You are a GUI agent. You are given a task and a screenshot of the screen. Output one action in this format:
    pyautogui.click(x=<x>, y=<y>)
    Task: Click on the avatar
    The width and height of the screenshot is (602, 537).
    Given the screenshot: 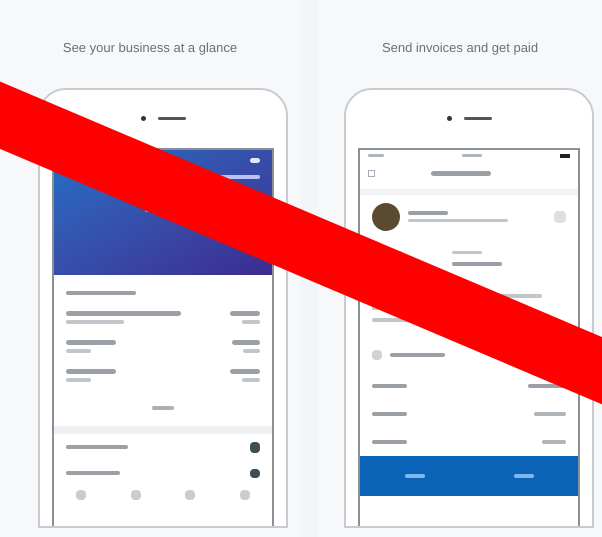 What is the action you would take?
    pyautogui.click(x=386, y=216)
    